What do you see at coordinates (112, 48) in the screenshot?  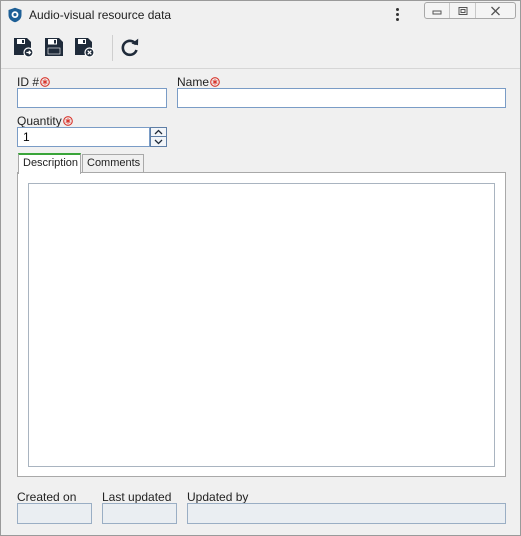 I see `toolbar-separator` at bounding box center [112, 48].